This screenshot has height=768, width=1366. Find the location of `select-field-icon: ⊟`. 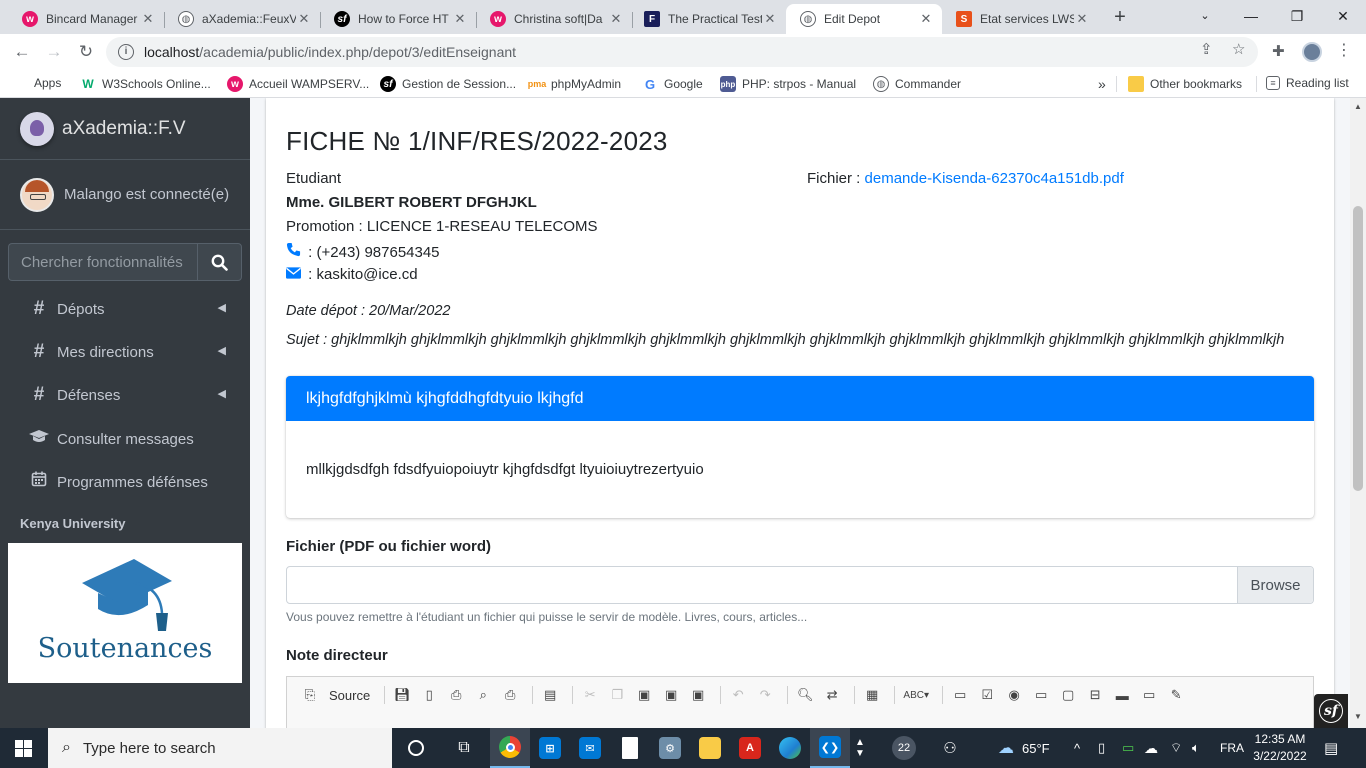

select-field-icon: ⊟ is located at coordinates (1095, 695).